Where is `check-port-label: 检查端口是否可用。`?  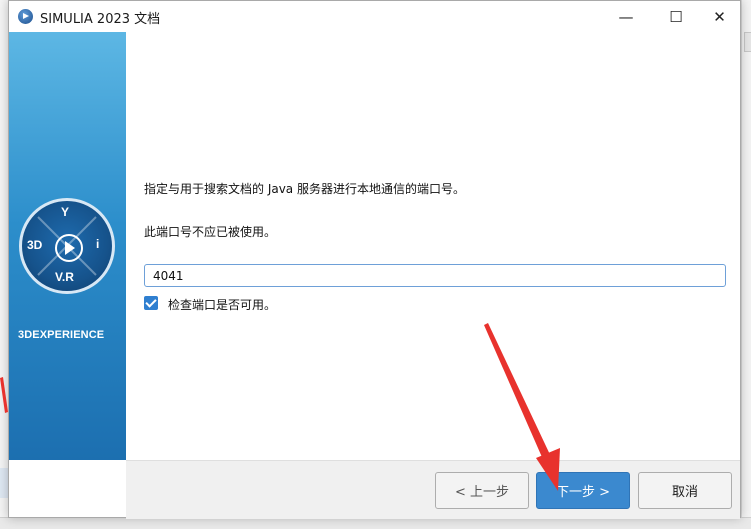 check-port-label: 检查端口是否可用。 is located at coordinates (222, 304).